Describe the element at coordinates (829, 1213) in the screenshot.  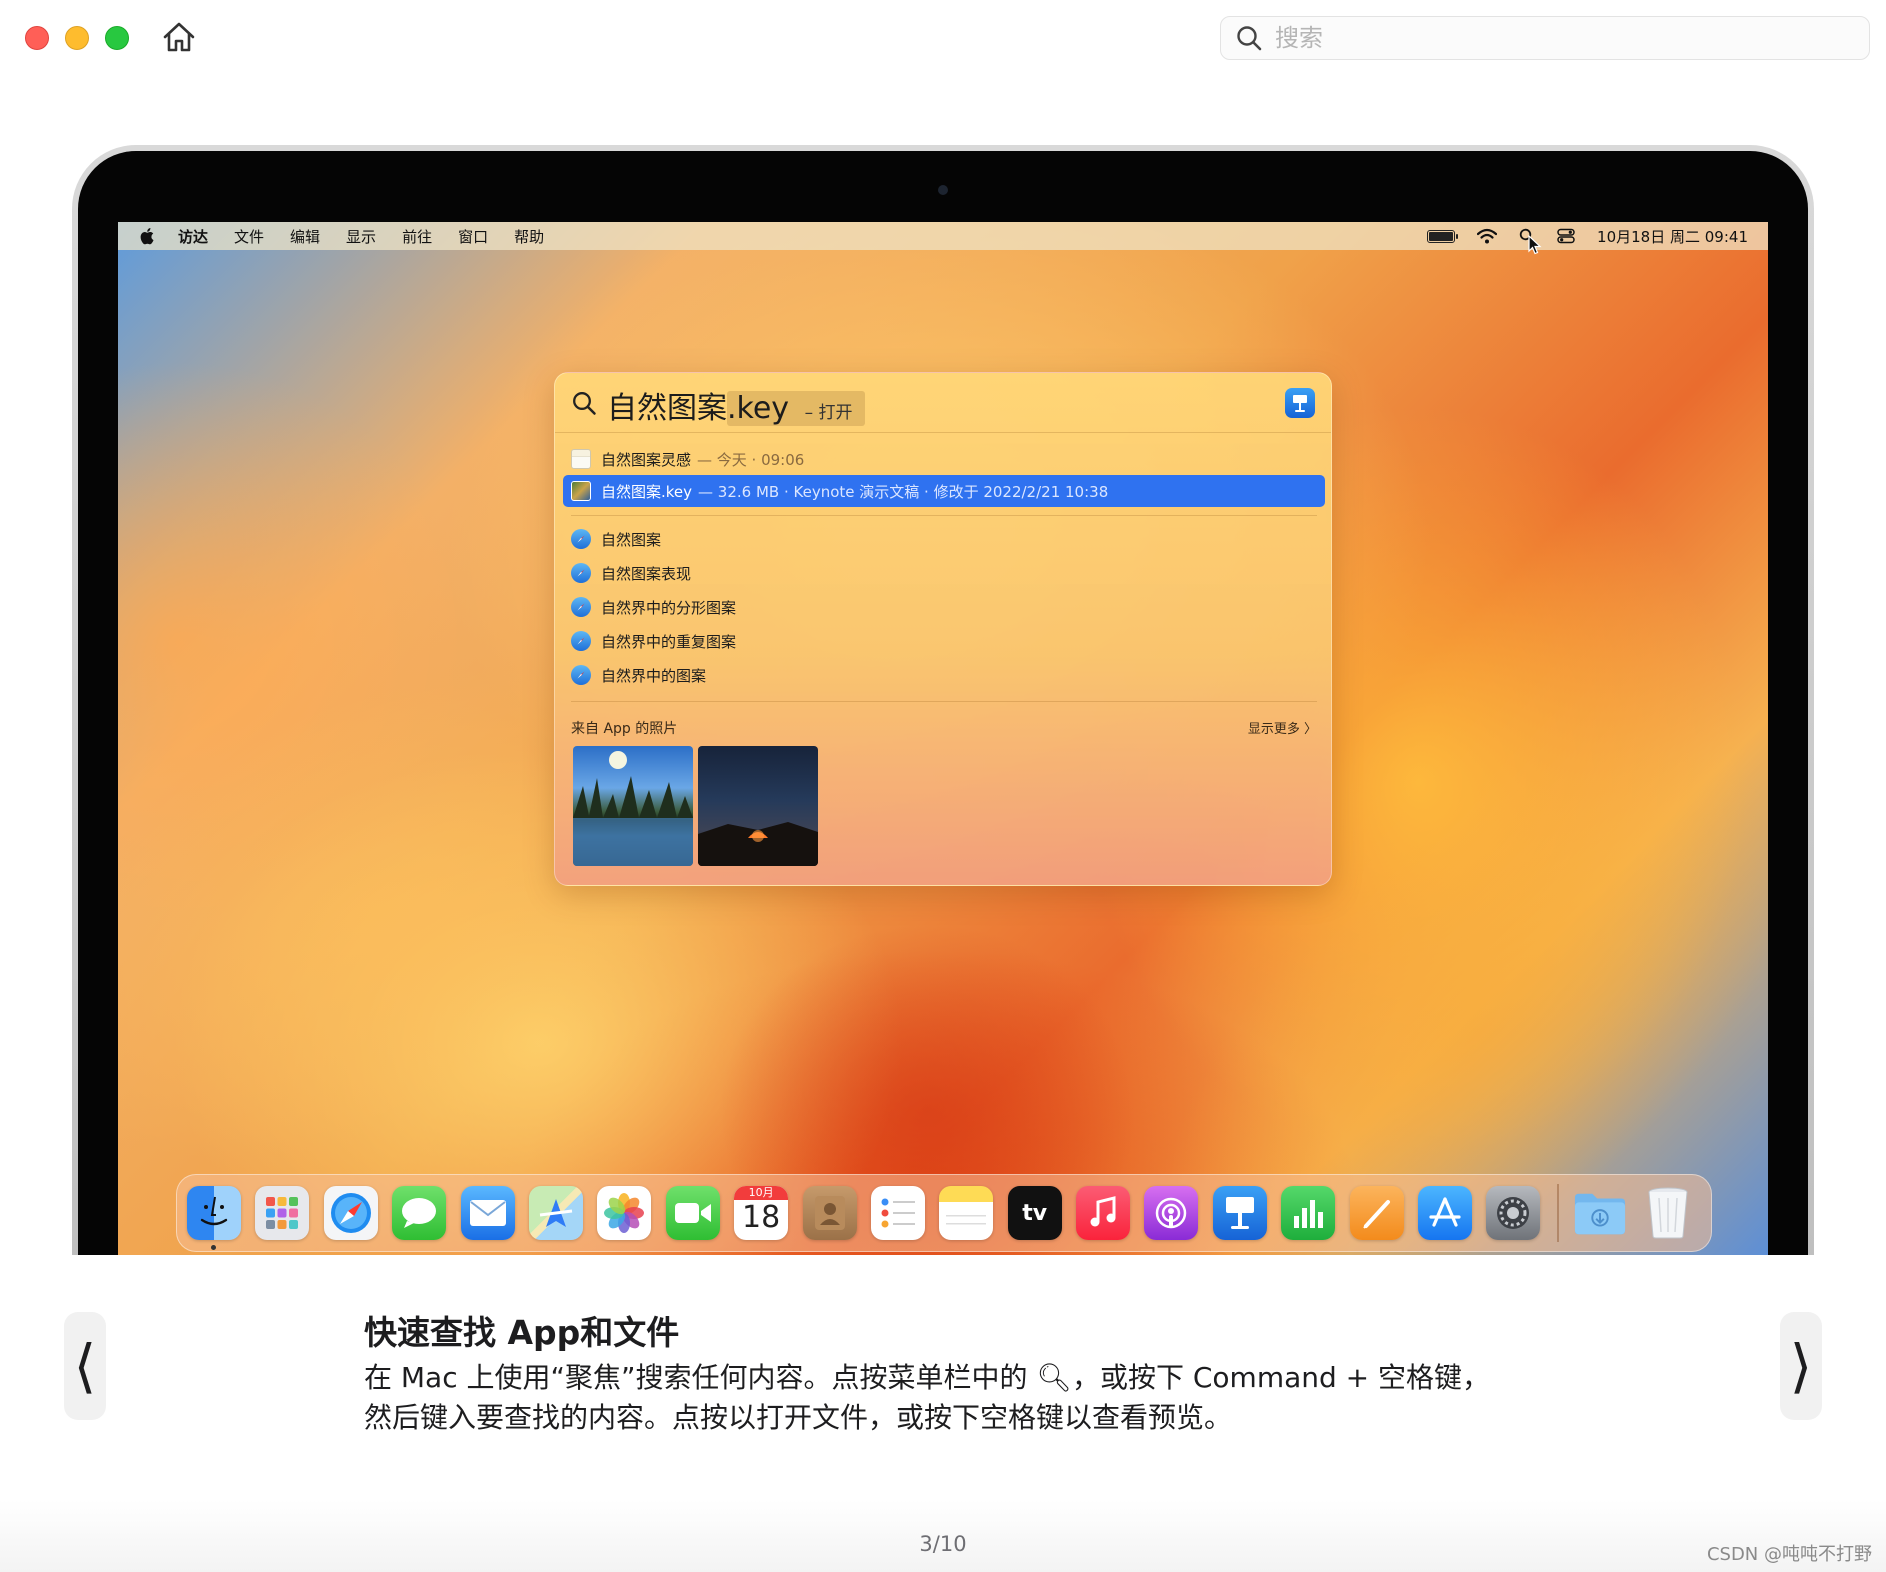
I see `contacts-app-icon` at that location.